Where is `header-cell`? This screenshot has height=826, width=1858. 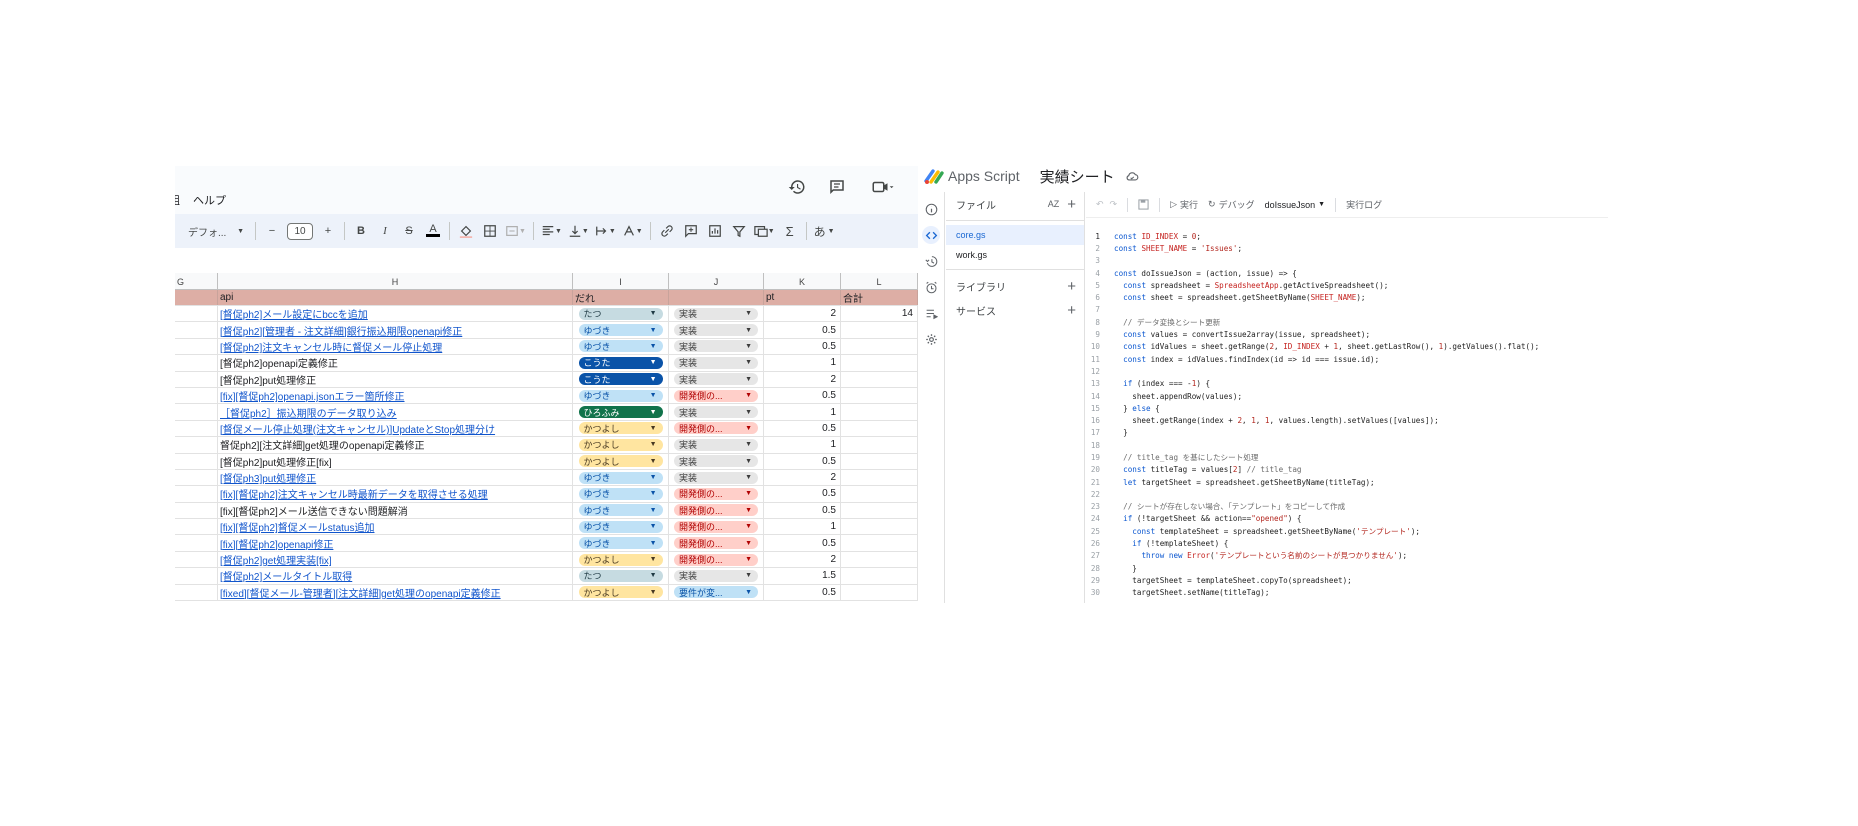 header-cell is located at coordinates (196, 297).